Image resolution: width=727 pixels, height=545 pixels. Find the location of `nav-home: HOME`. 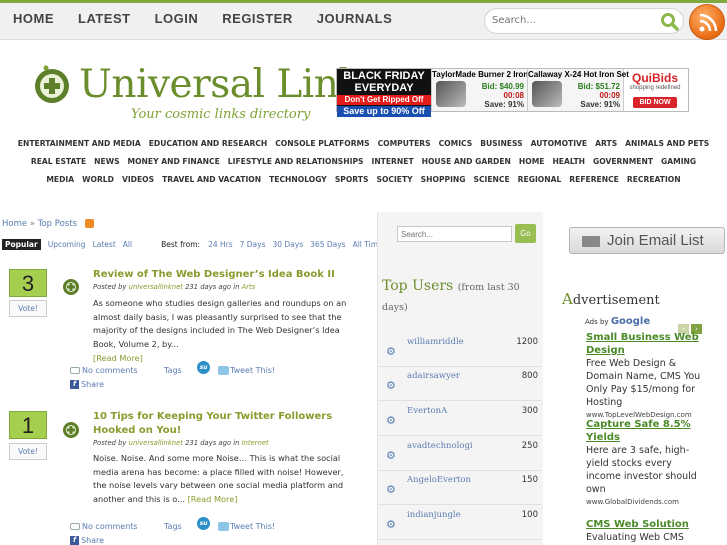

nav-home: HOME is located at coordinates (33, 18).